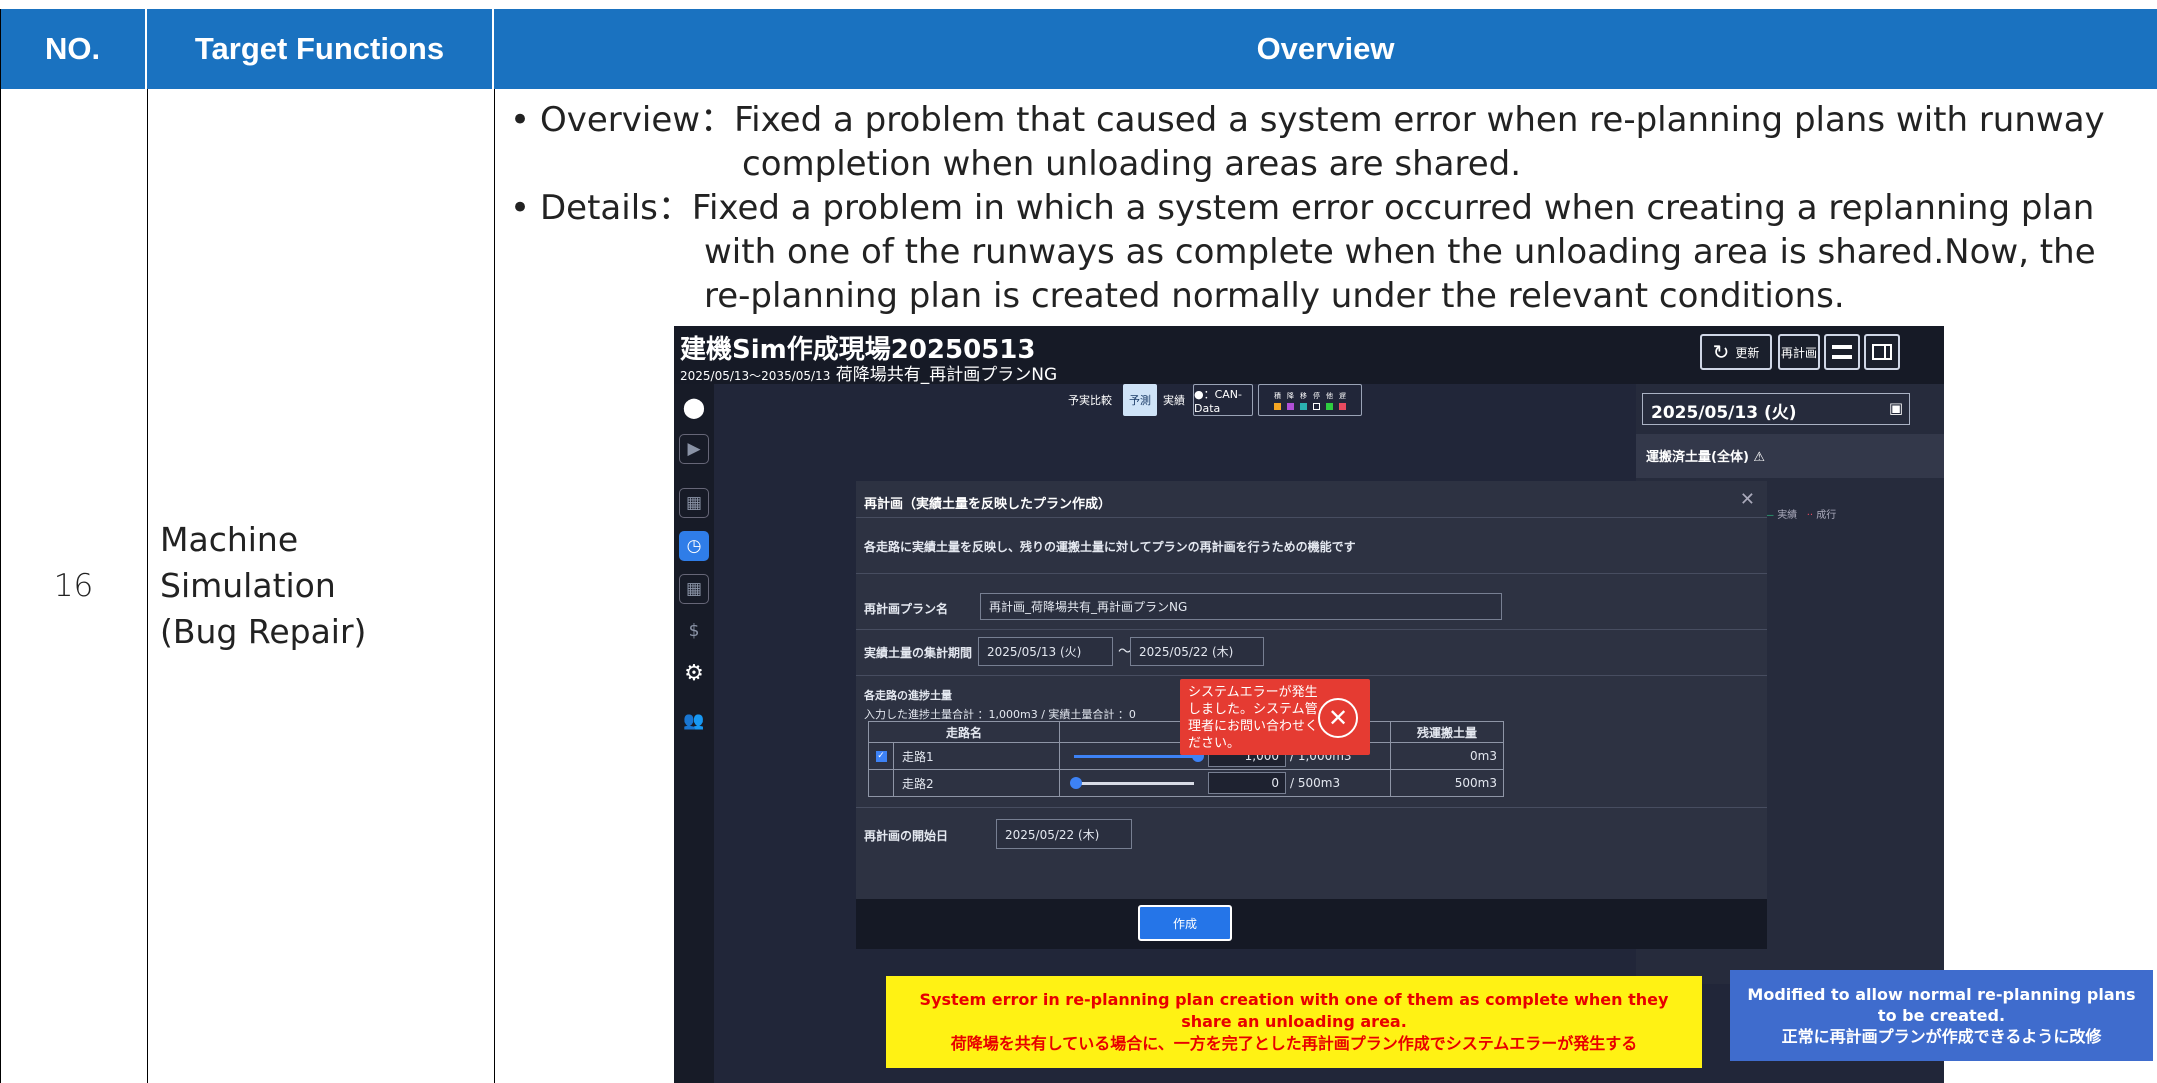  I want to click on can-data-pill: ●：CAN-Data, so click(1223, 400).